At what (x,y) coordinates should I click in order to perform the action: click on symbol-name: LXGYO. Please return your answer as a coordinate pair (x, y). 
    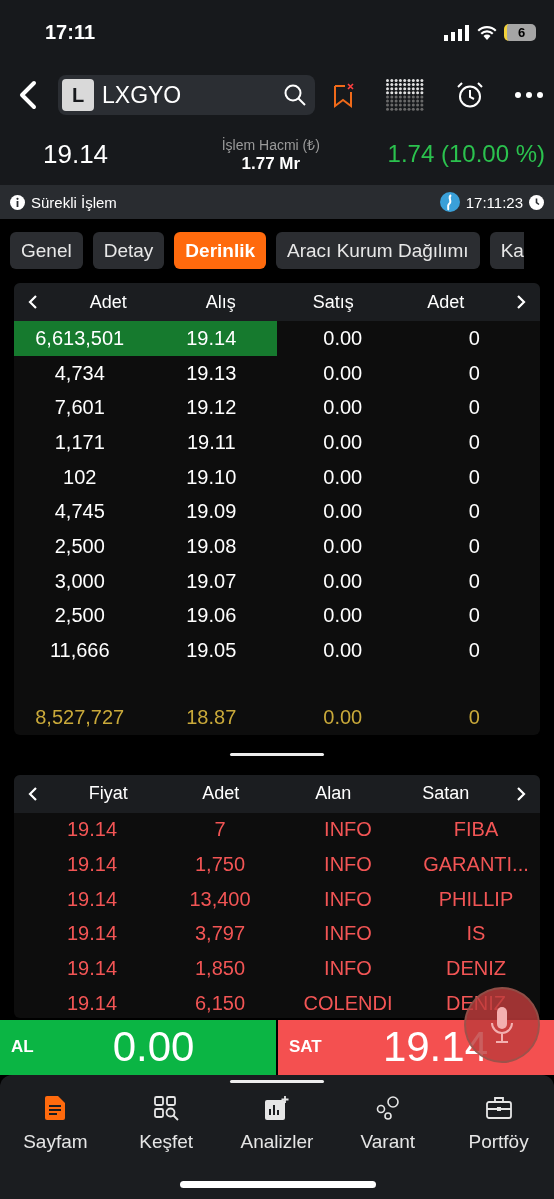
    Looking at the image, I should click on (142, 95).